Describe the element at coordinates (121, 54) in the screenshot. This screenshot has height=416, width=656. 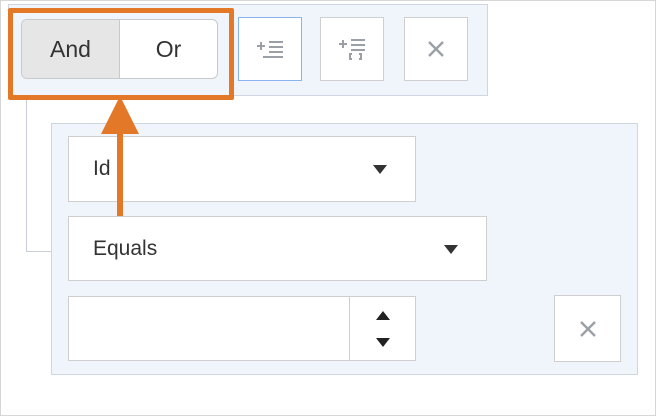
I see `highlight-box` at that location.